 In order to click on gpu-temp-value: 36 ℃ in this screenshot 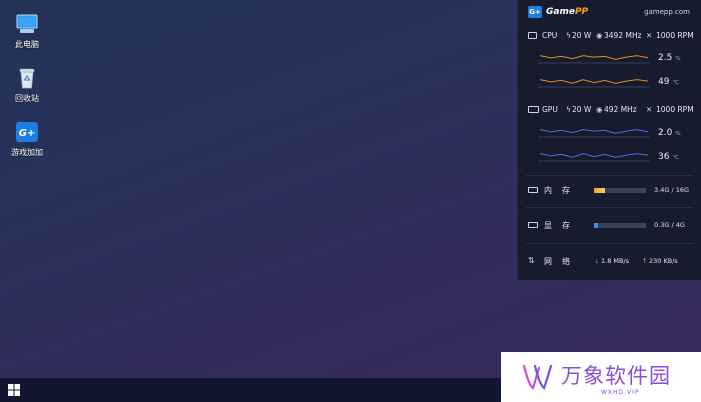, I will do `click(668, 157)`.